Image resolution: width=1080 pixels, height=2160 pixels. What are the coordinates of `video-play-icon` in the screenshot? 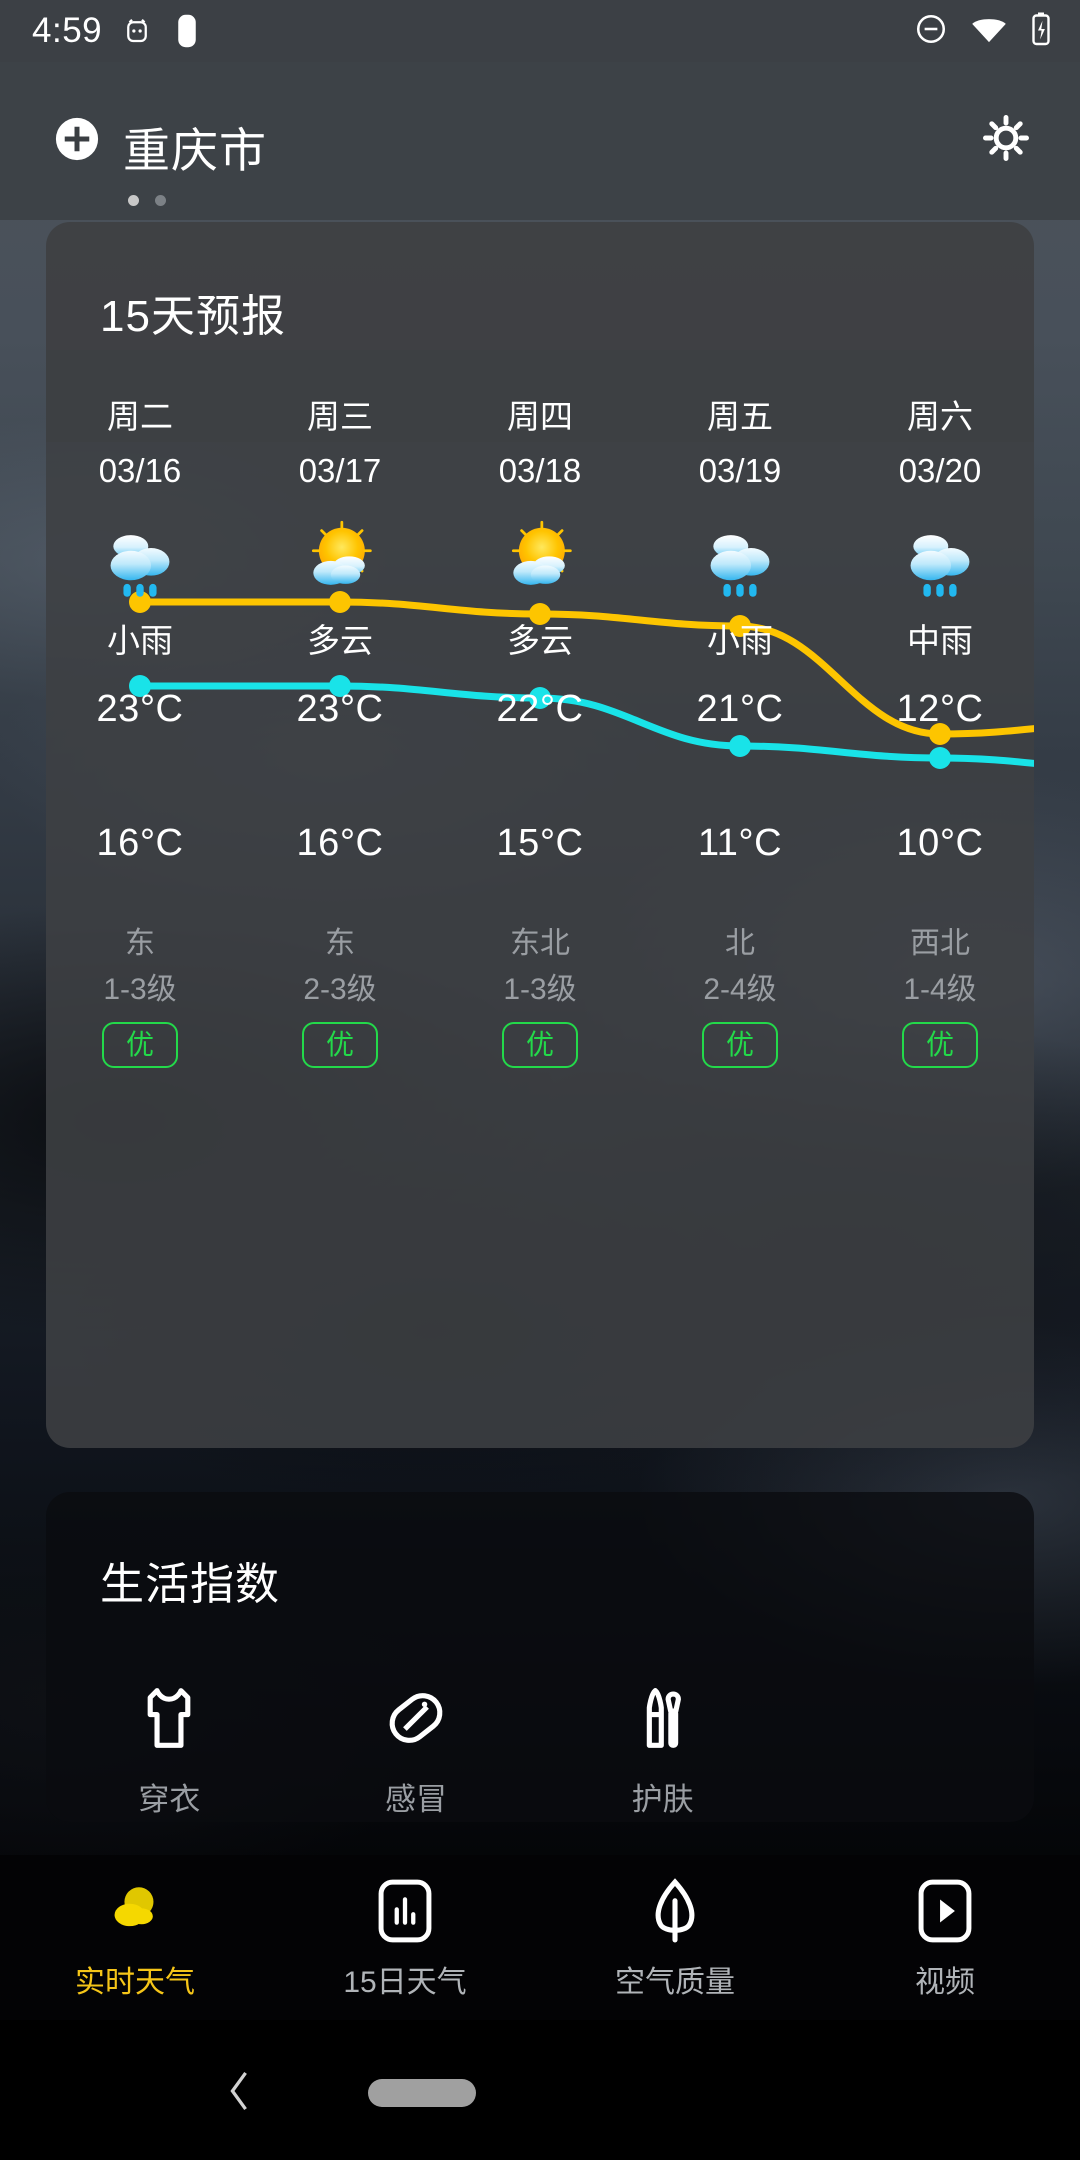 It's located at (945, 1911).